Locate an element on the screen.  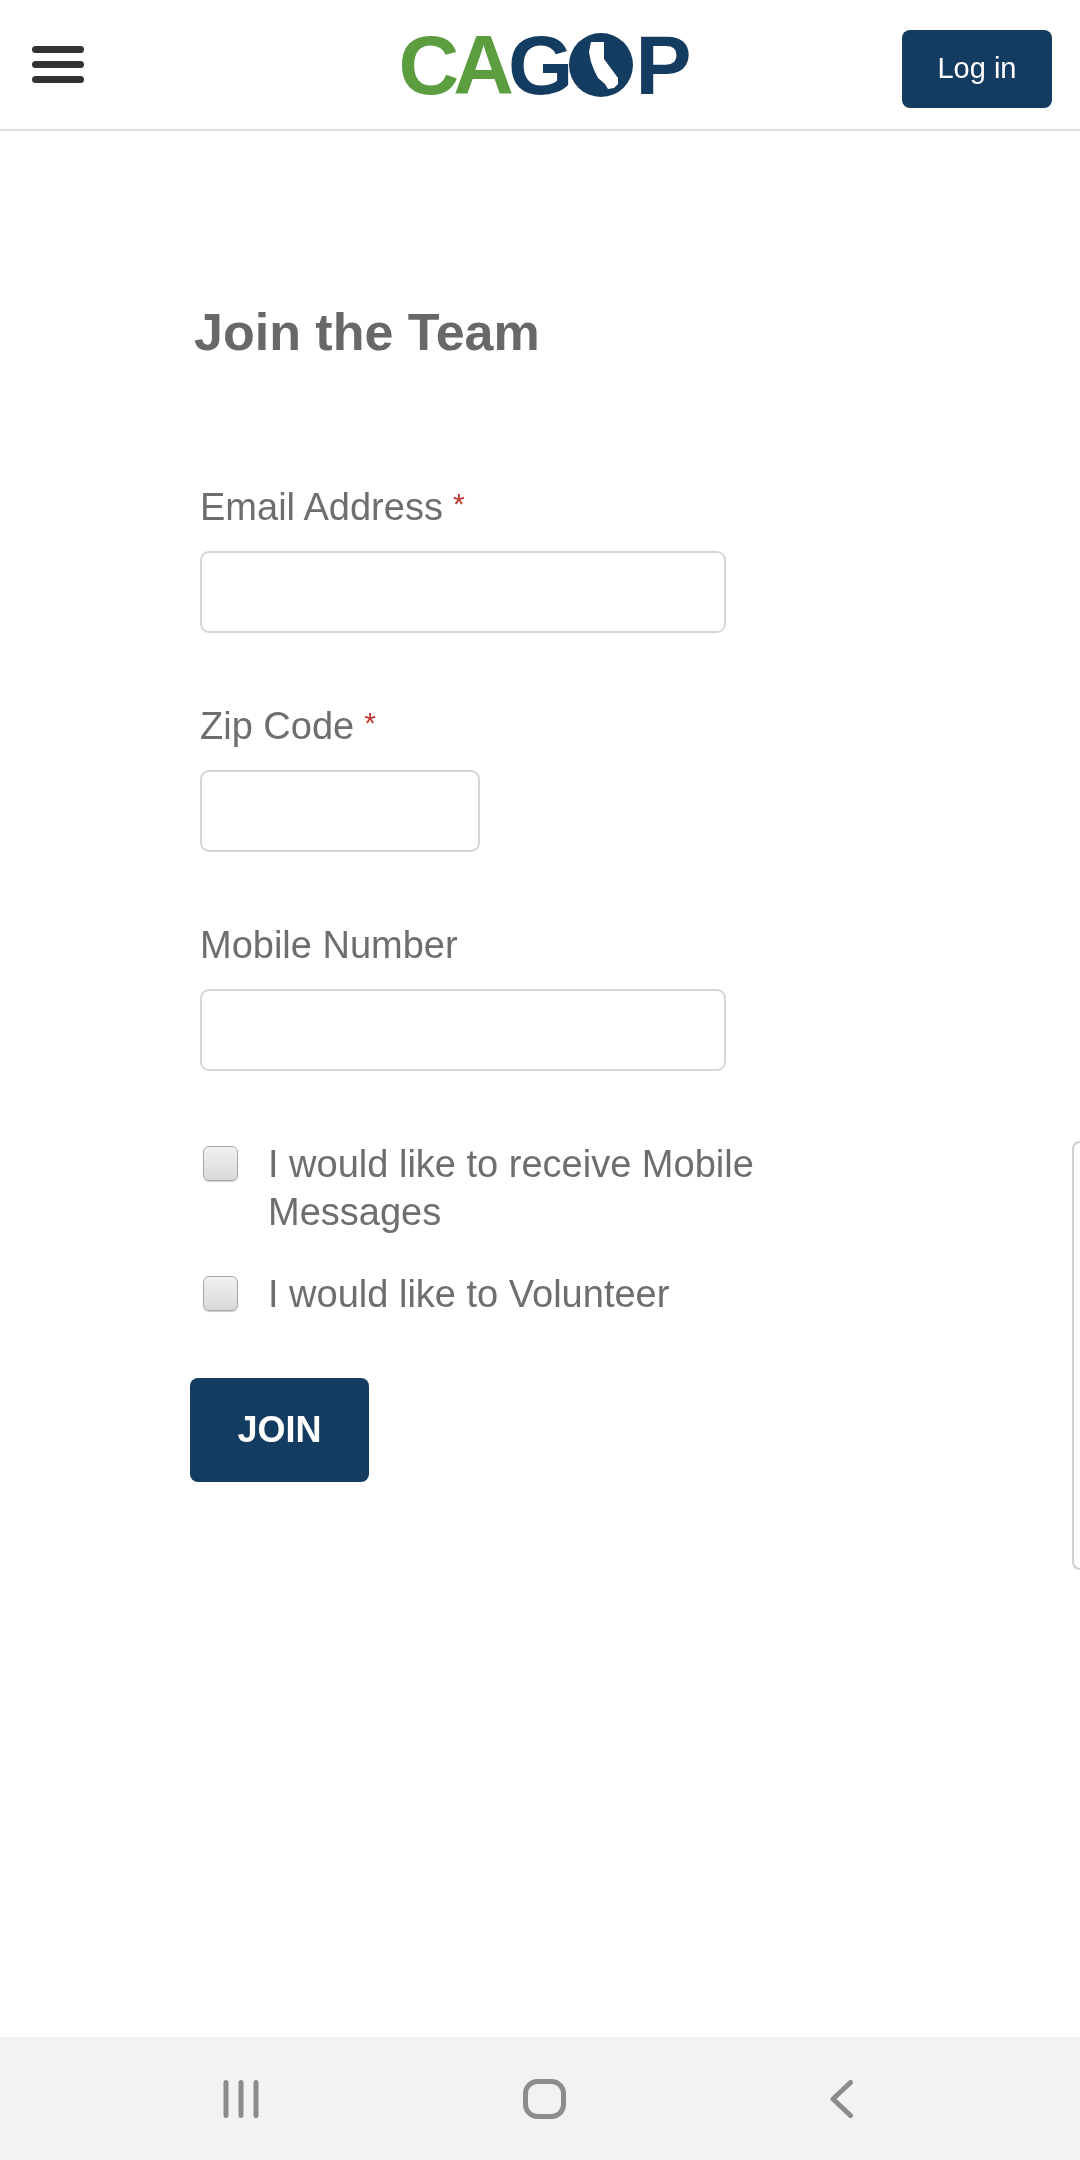
form-title: Join the Team is located at coordinates (367, 332).